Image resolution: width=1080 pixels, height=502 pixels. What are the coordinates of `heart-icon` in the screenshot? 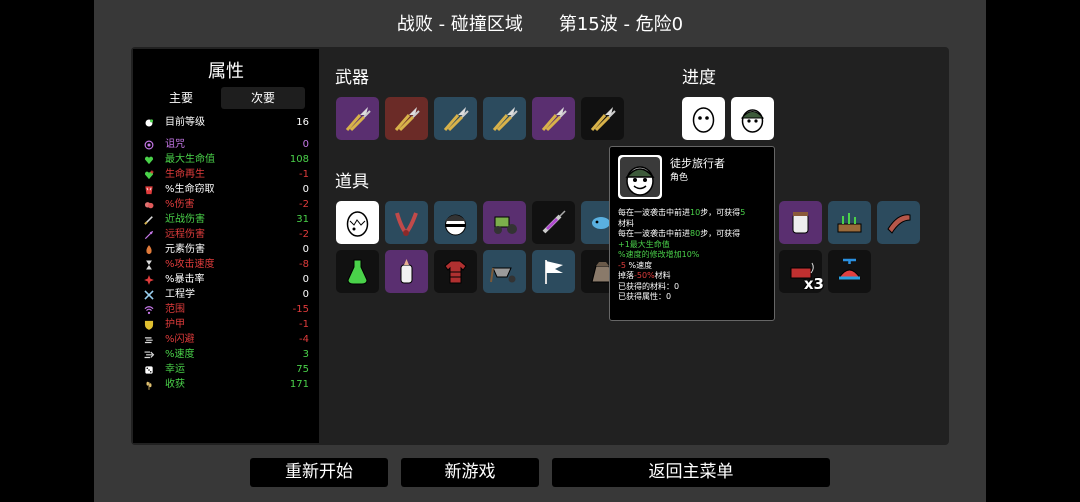 It's located at (148, 159).